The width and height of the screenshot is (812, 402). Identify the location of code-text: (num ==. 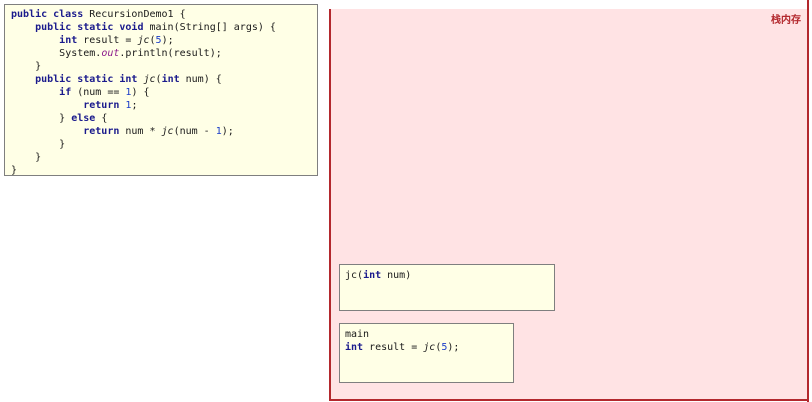
(98, 92).